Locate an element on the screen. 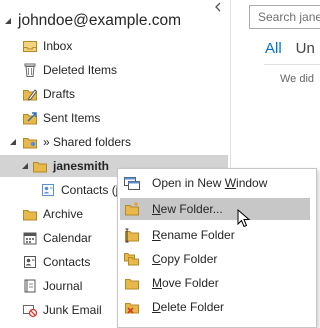  folder-label: » Shared folders is located at coordinates (87, 142).